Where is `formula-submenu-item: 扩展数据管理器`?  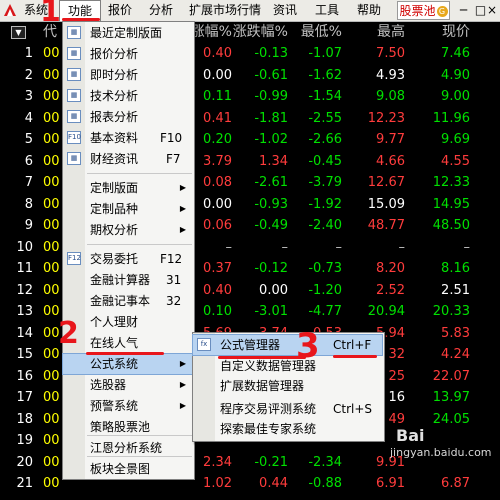 formula-submenu-item: 扩展数据管理器 is located at coordinates (287, 386).